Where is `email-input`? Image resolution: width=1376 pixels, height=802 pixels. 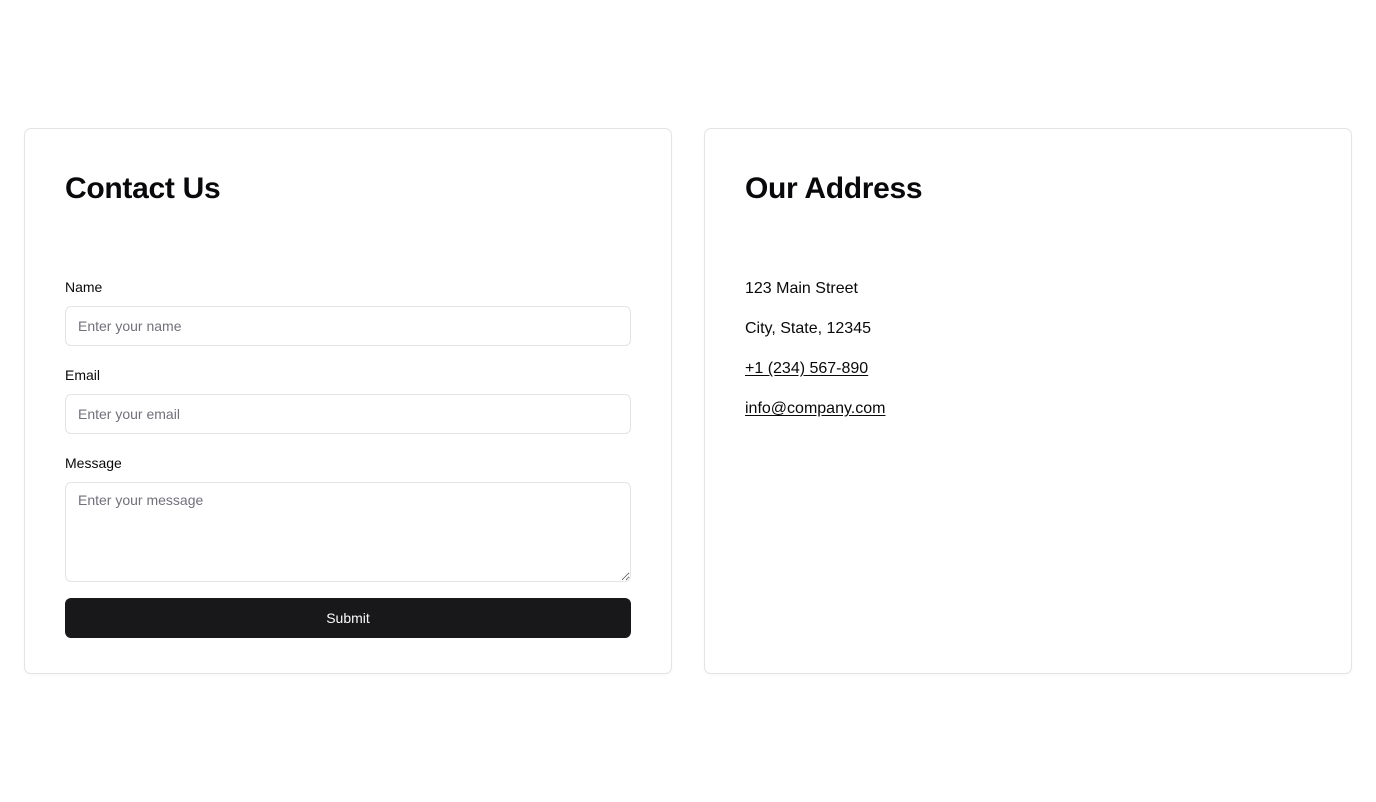
email-input is located at coordinates (348, 414).